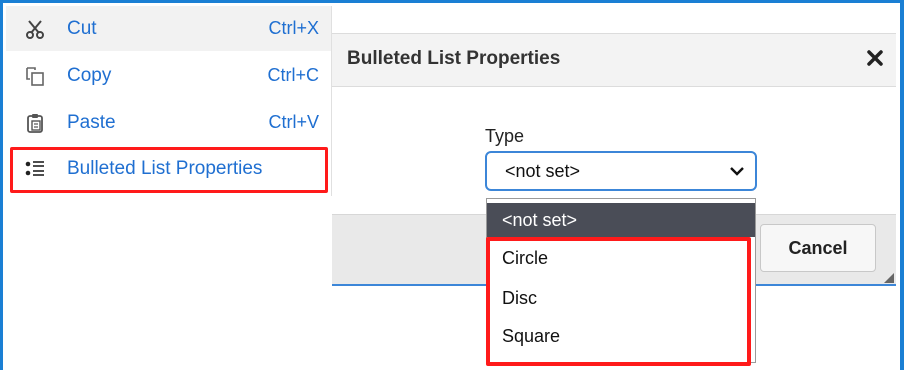  I want to click on cancel-button: Cancel, so click(818, 248).